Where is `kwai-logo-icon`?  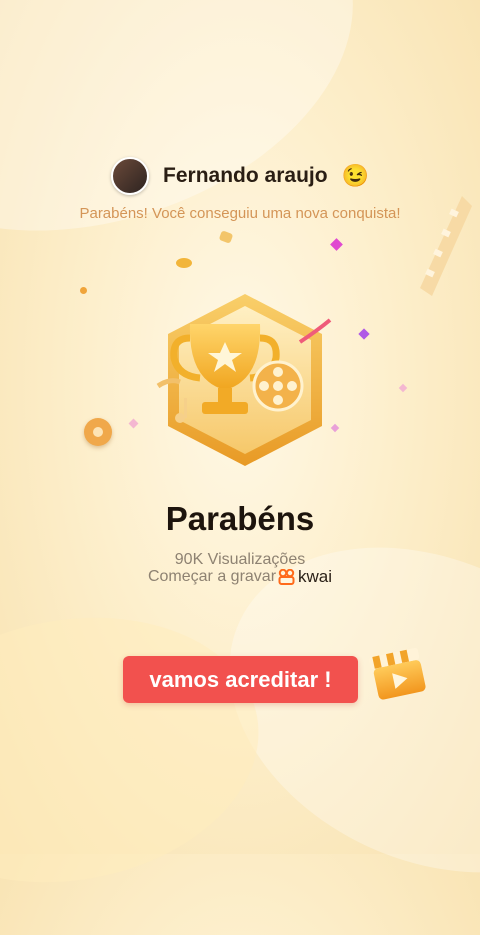
kwai-logo-icon is located at coordinates (286, 577).